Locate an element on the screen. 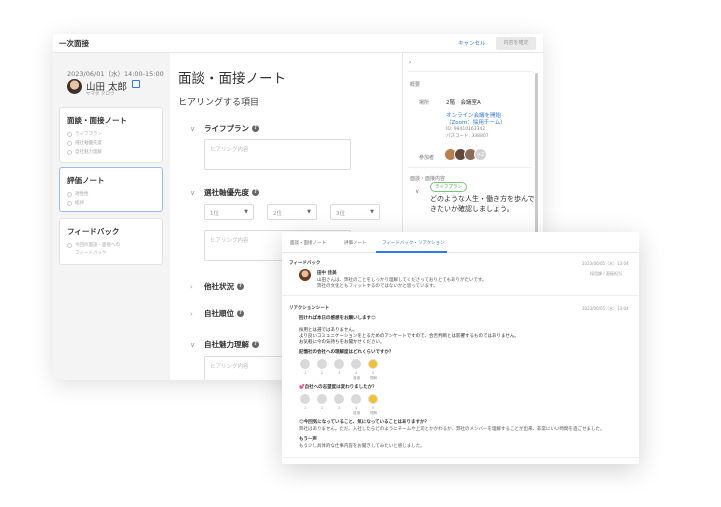 Image resolution: width=721 pixels, height=507 pixels. answer-extra: もう少し具体的な仕事内容をお聞きしてみたいと感じました。 is located at coordinates (362, 446).